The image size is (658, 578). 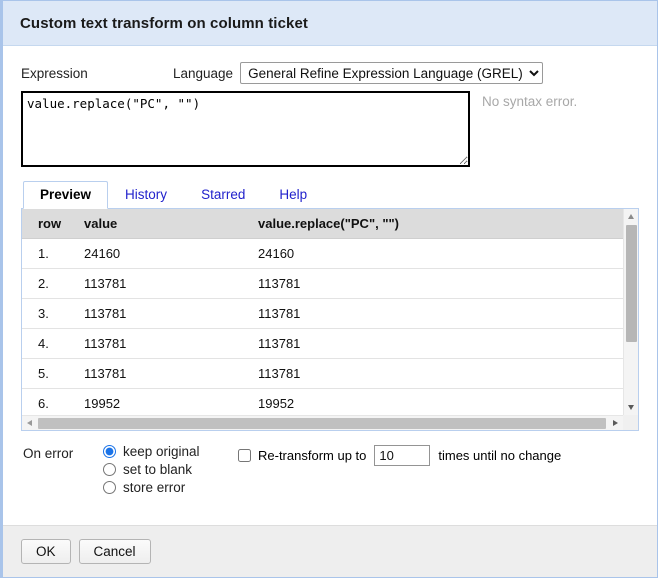 I want to click on column-header-expression: value.replace("PC", ""), so click(x=440, y=224).